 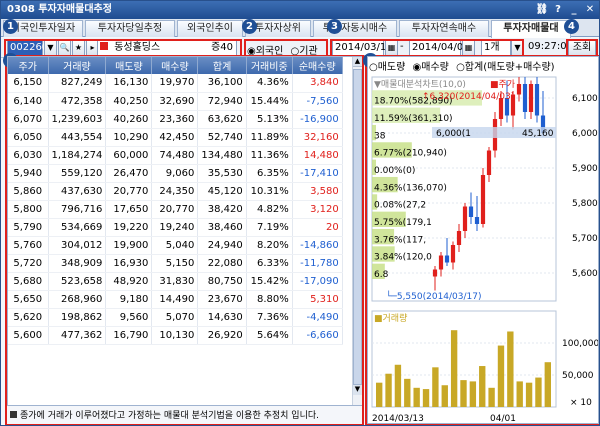 What do you see at coordinates (574, 10) in the screenshot?
I see `minimize-icon: _` at bounding box center [574, 10].